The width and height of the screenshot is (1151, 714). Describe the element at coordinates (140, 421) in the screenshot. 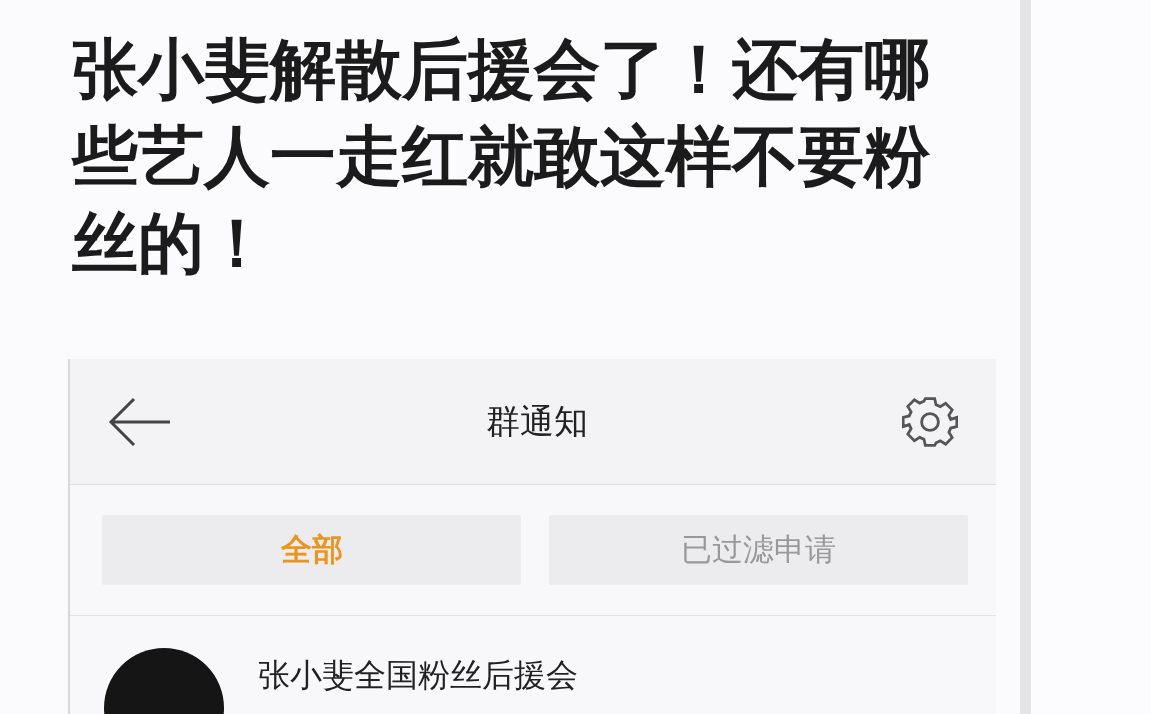

I see `back-arrow-icon` at that location.